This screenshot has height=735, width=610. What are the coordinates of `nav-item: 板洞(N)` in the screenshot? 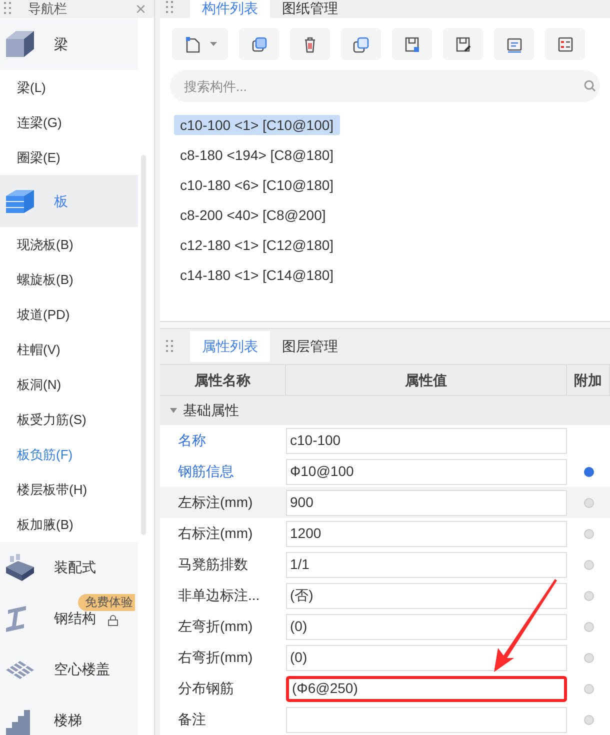 It's located at (77, 384).